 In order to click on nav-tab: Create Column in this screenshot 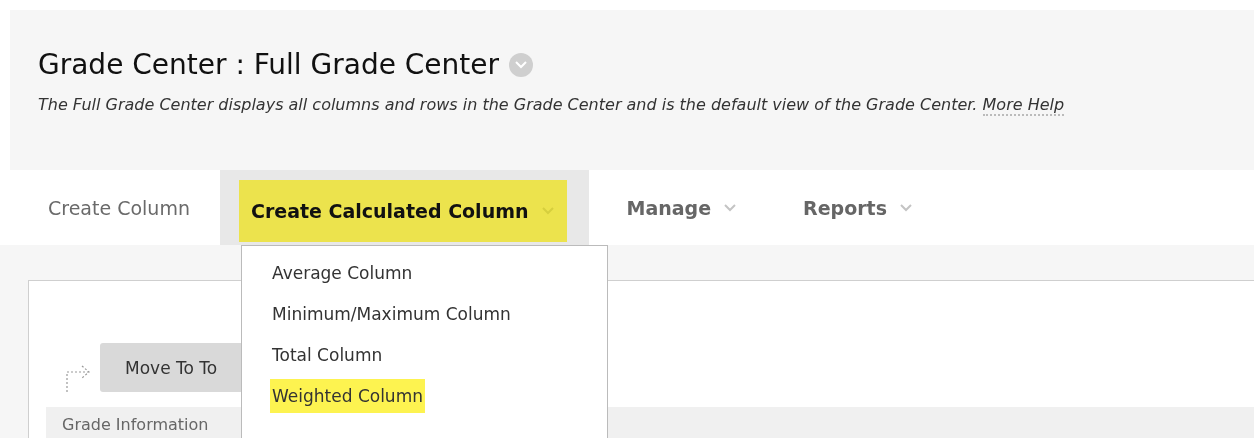, I will do `click(115, 207)`.